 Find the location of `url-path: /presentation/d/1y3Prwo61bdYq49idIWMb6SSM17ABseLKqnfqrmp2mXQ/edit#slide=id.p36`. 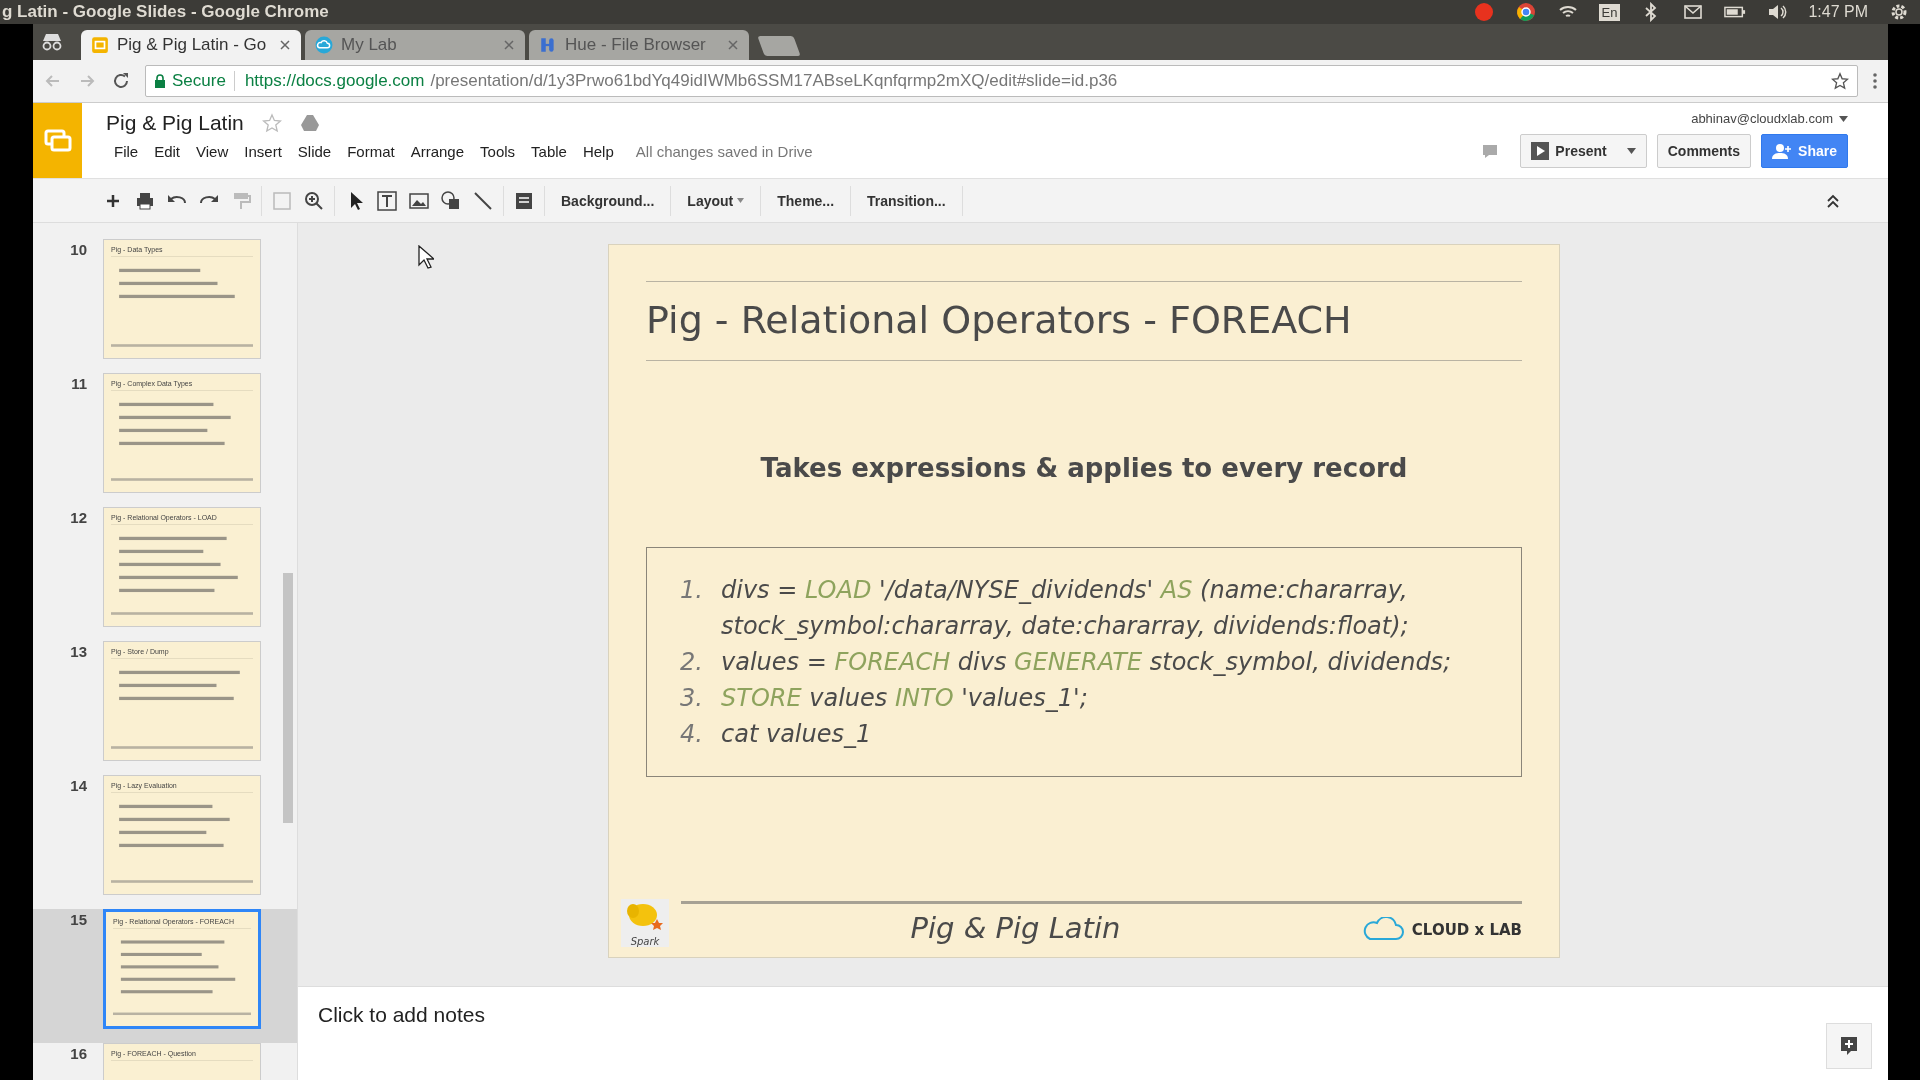

url-path: /presentation/d/1y3Prwo61bdYq49idIWMb6SSM17ABseLKqnfqrmp2mXQ/edit#slide=id.p36 is located at coordinates (774, 81).